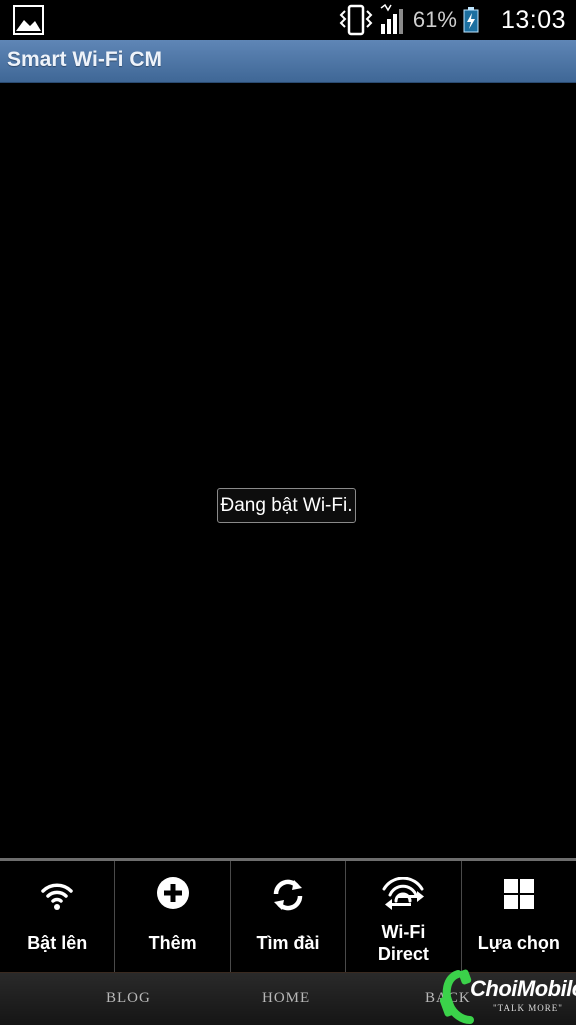 This screenshot has width=576, height=1025. Describe the element at coordinates (523, 988) in the screenshot. I see `watermark-brand: ChoiMobile` at that location.